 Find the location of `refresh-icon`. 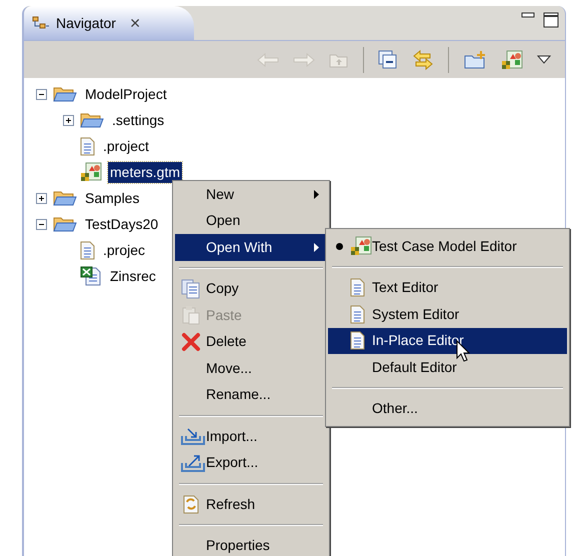

refresh-icon is located at coordinates (191, 504).